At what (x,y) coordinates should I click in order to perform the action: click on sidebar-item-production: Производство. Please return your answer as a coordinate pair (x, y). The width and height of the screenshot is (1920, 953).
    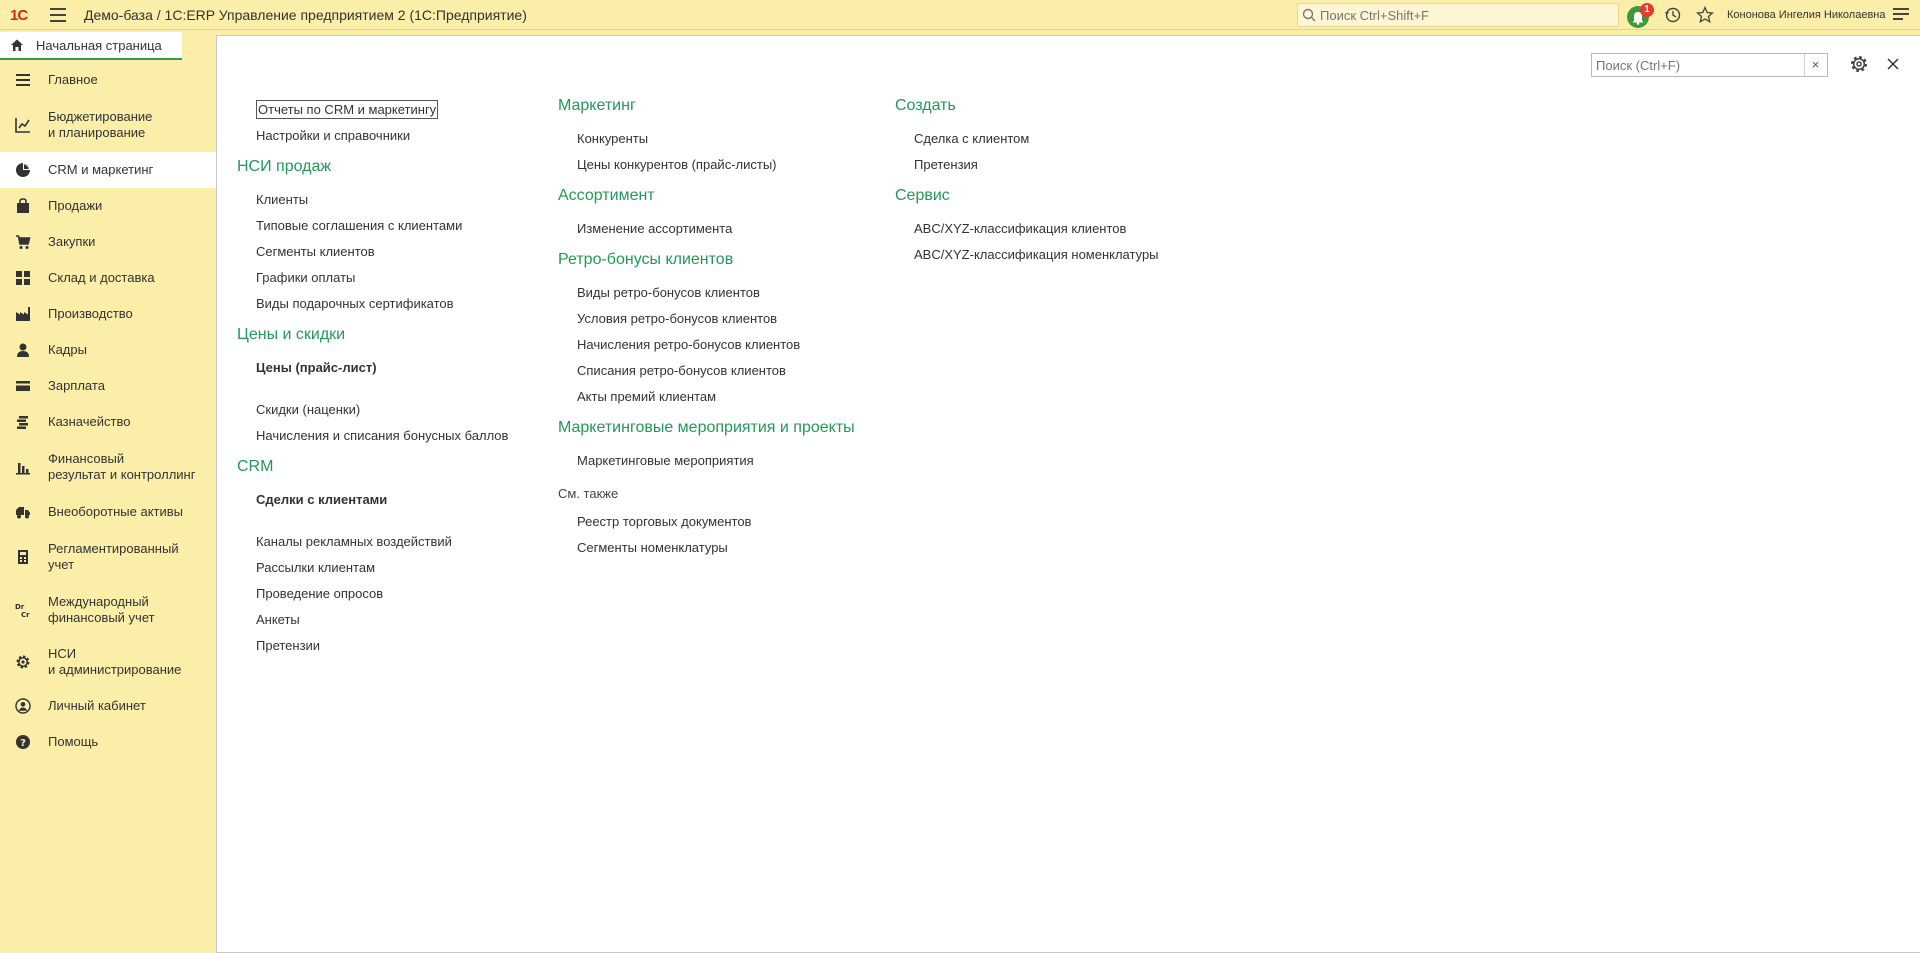
    Looking at the image, I should click on (108, 314).